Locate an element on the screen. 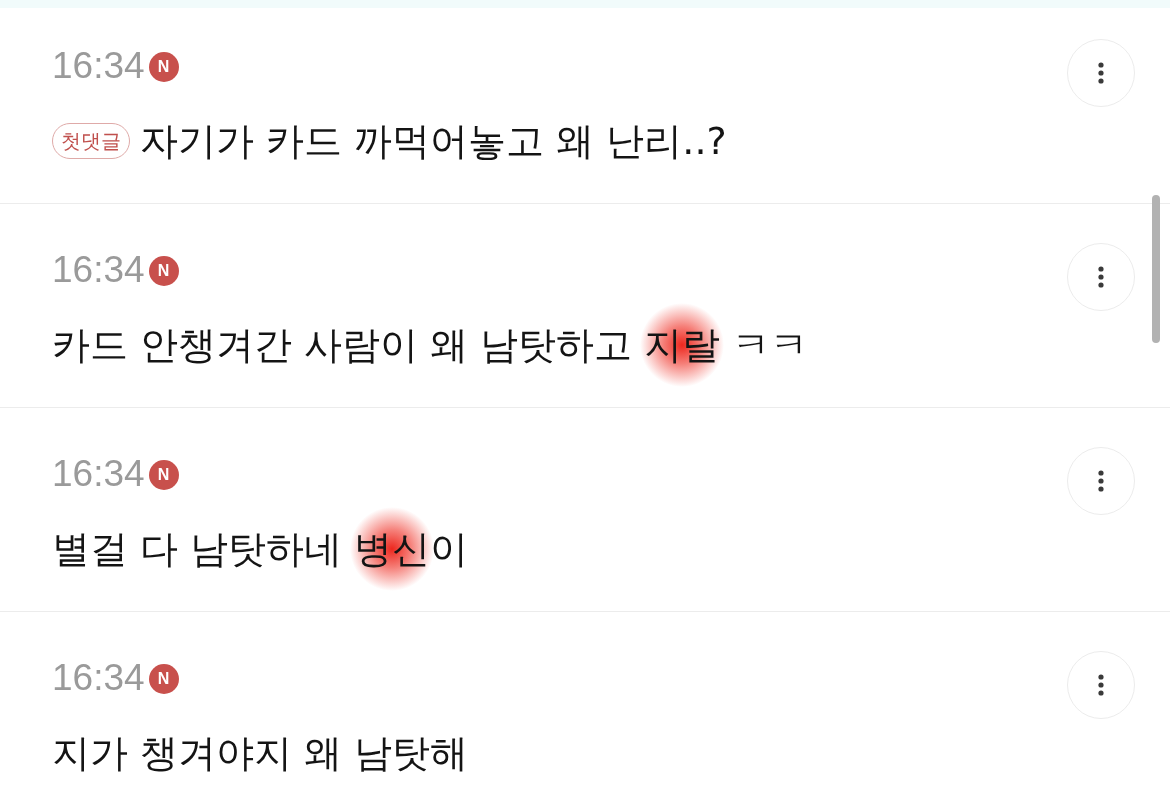  comment-text: 별걸 다 남탓하네 병신이 is located at coordinates (260, 549).